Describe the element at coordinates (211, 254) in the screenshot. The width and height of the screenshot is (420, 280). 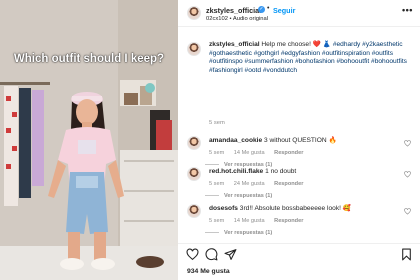
I see `comment-icon` at that location.